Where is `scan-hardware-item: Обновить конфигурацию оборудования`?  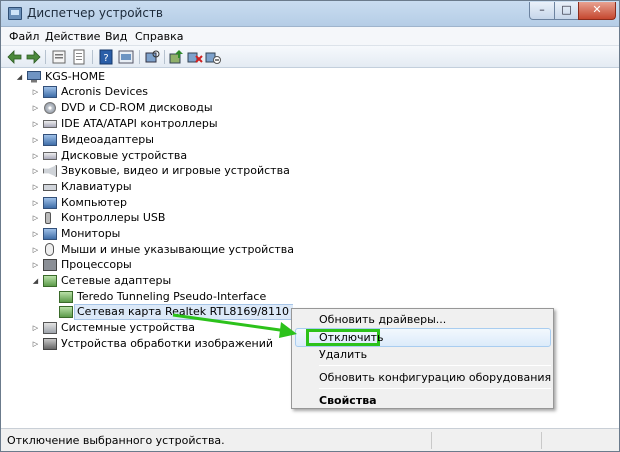
scan-hardware-item: Обновить конфигурацию оборудования is located at coordinates (435, 377).